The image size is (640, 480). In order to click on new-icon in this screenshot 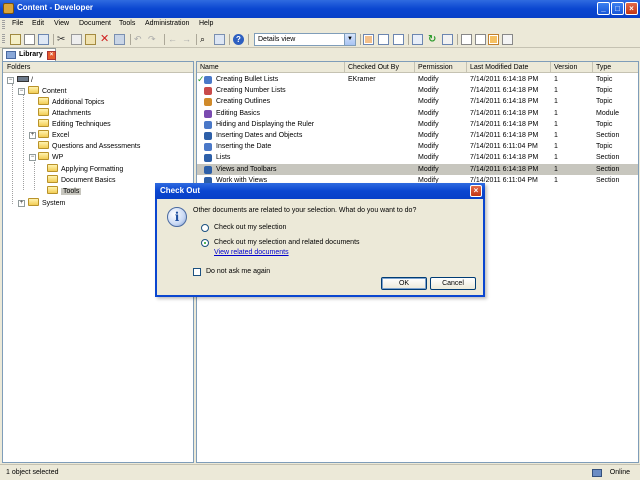, I will do `click(15, 39)`.